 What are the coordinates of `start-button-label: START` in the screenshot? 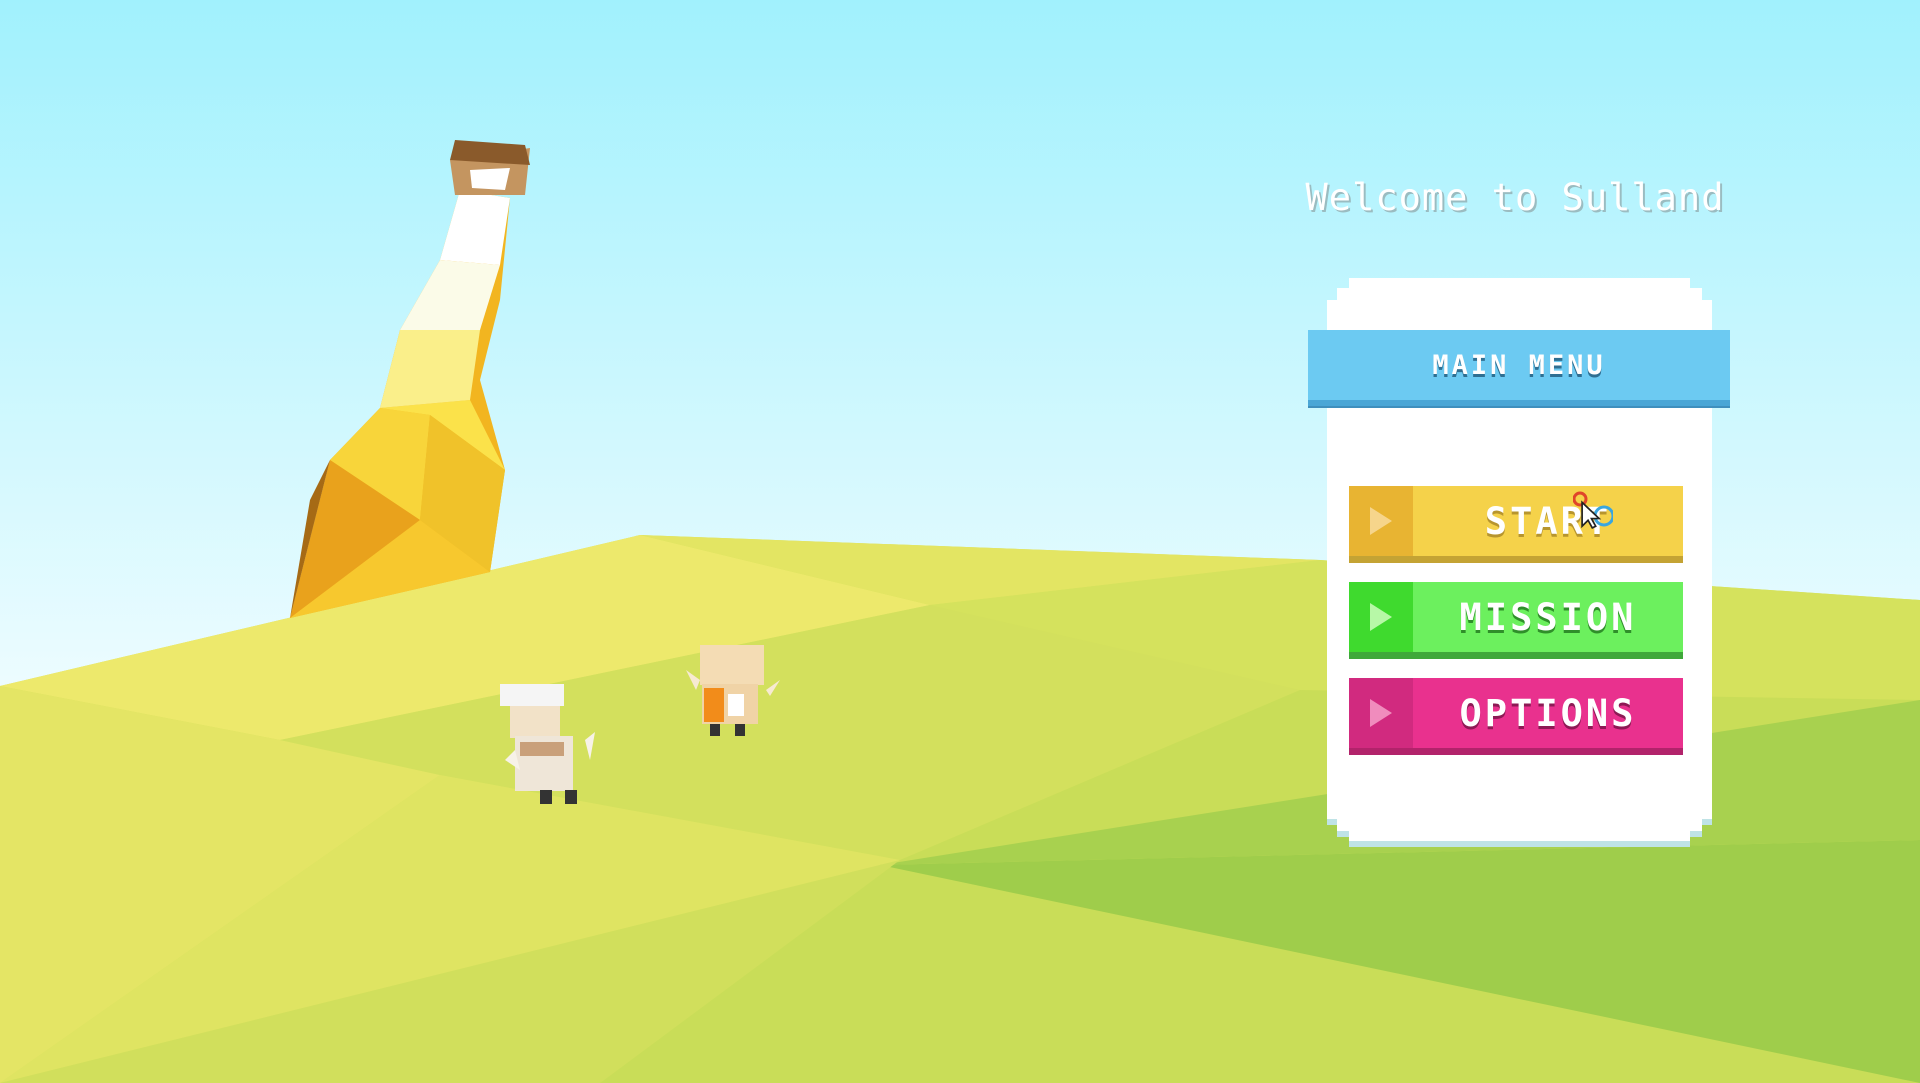 It's located at (1548, 521).